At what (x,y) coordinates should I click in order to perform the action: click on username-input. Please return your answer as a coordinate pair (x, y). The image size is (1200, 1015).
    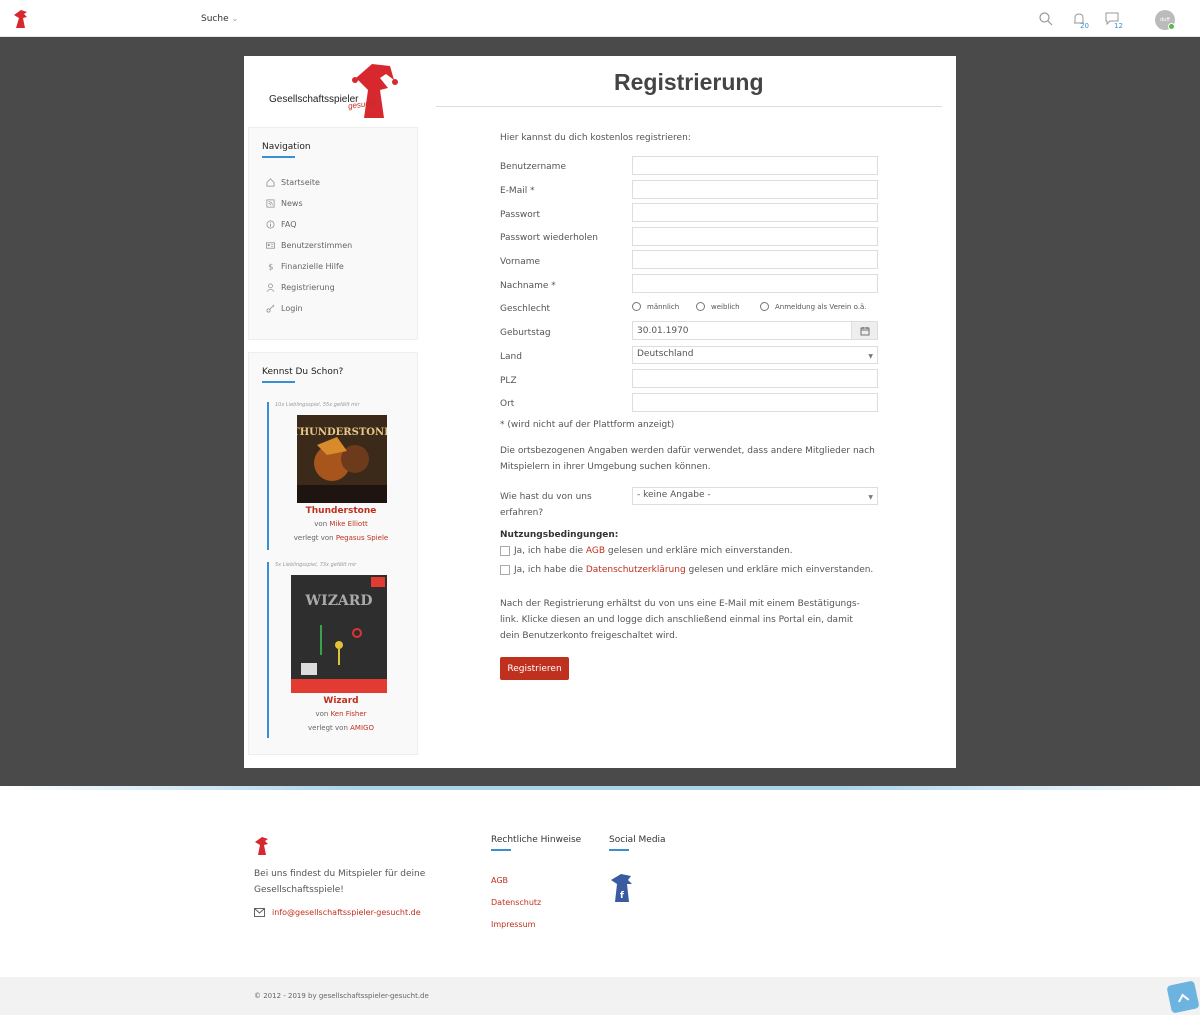
    Looking at the image, I should click on (755, 165).